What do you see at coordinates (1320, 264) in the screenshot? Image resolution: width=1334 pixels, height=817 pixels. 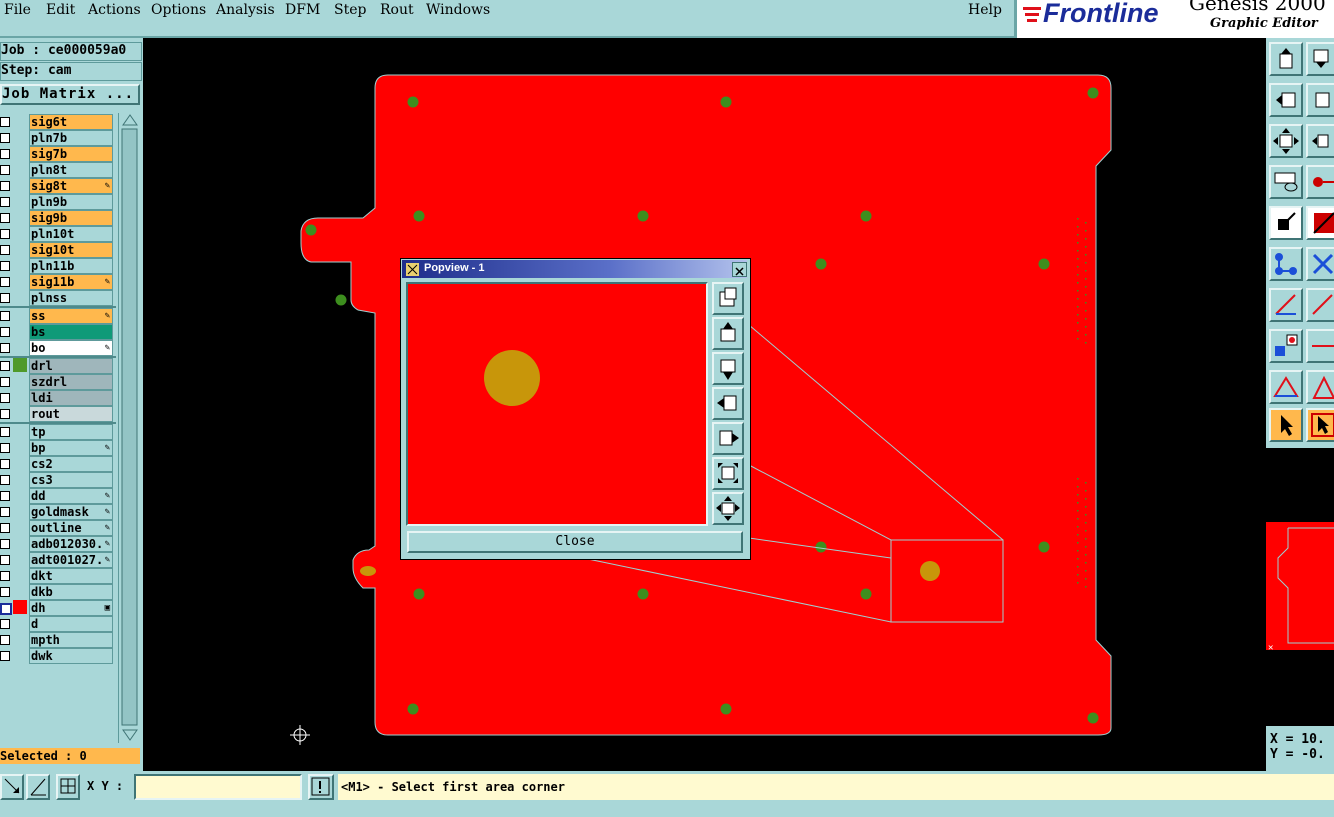 I see `cross-tool-button` at bounding box center [1320, 264].